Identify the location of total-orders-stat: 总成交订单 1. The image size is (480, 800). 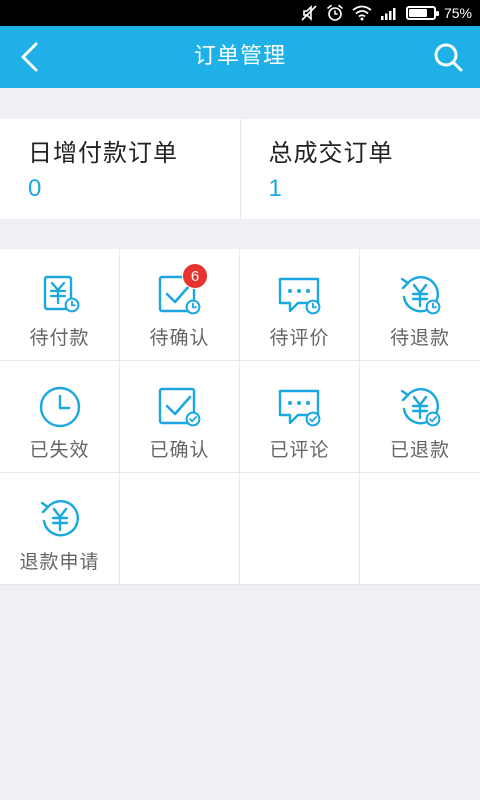
(359, 169).